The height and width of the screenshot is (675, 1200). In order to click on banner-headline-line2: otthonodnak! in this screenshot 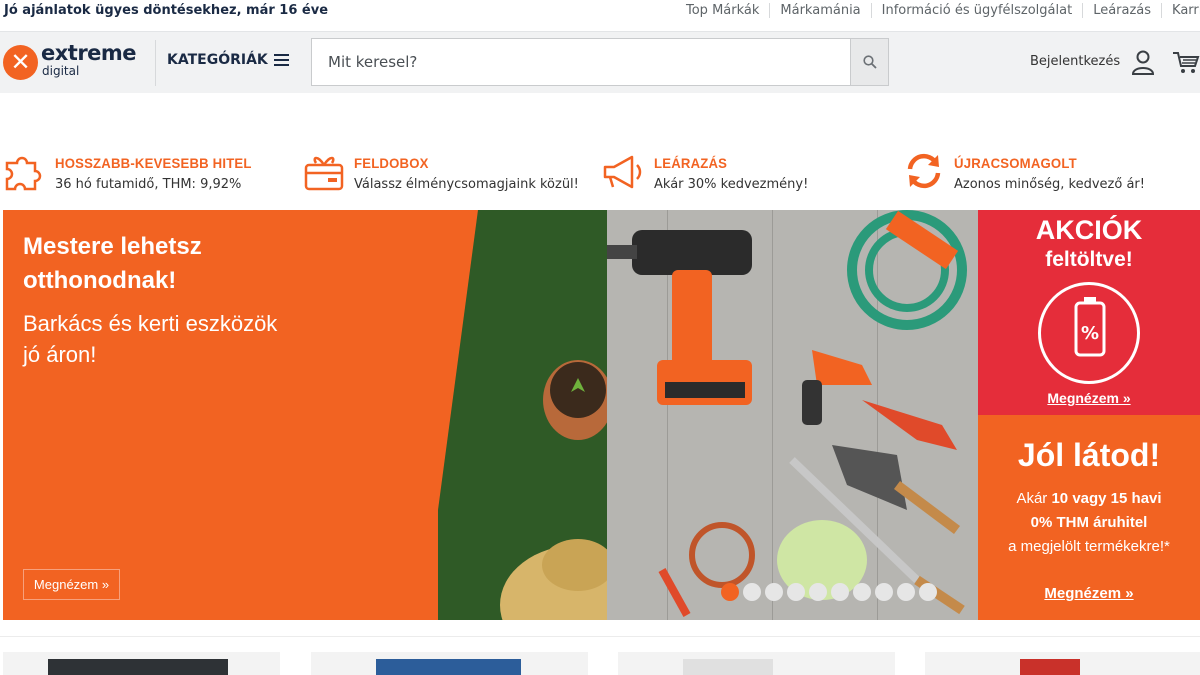, I will do `click(100, 280)`.